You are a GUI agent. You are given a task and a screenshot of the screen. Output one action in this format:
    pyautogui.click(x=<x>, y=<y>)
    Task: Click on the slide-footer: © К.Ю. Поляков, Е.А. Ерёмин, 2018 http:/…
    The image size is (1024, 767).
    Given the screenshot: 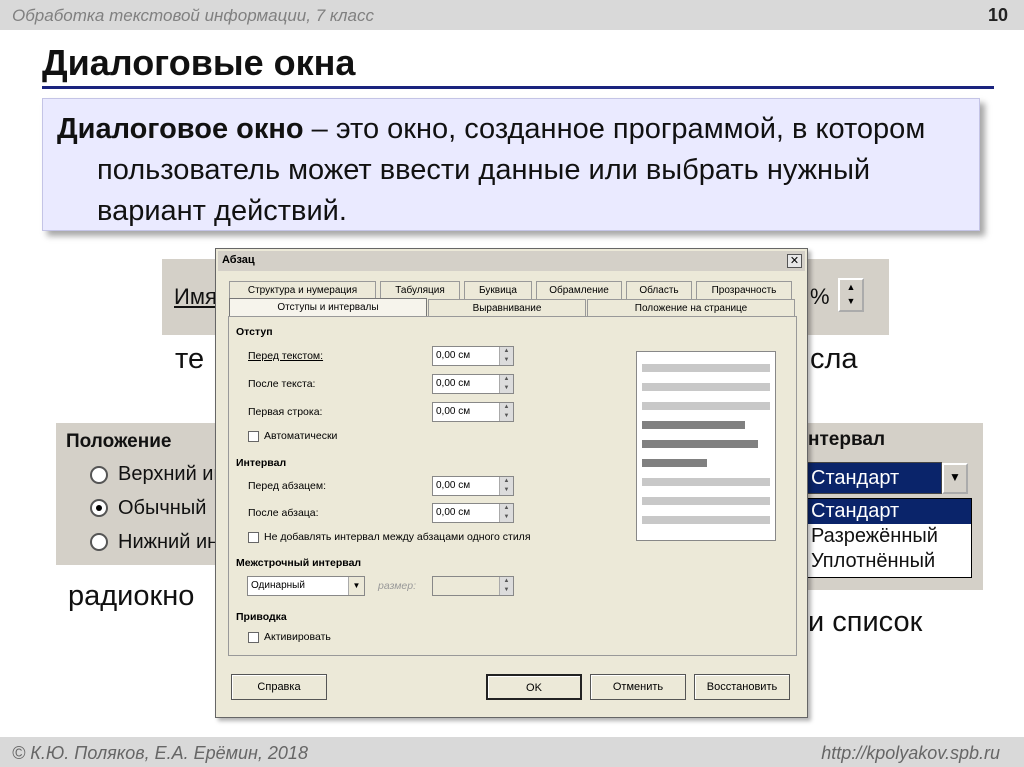 What is the action you would take?
    pyautogui.click(x=512, y=752)
    